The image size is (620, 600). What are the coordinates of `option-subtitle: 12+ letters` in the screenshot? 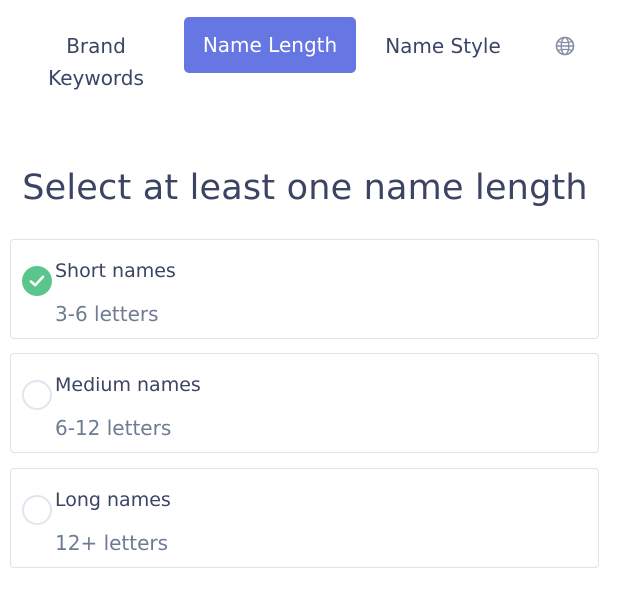 It's located at (112, 543).